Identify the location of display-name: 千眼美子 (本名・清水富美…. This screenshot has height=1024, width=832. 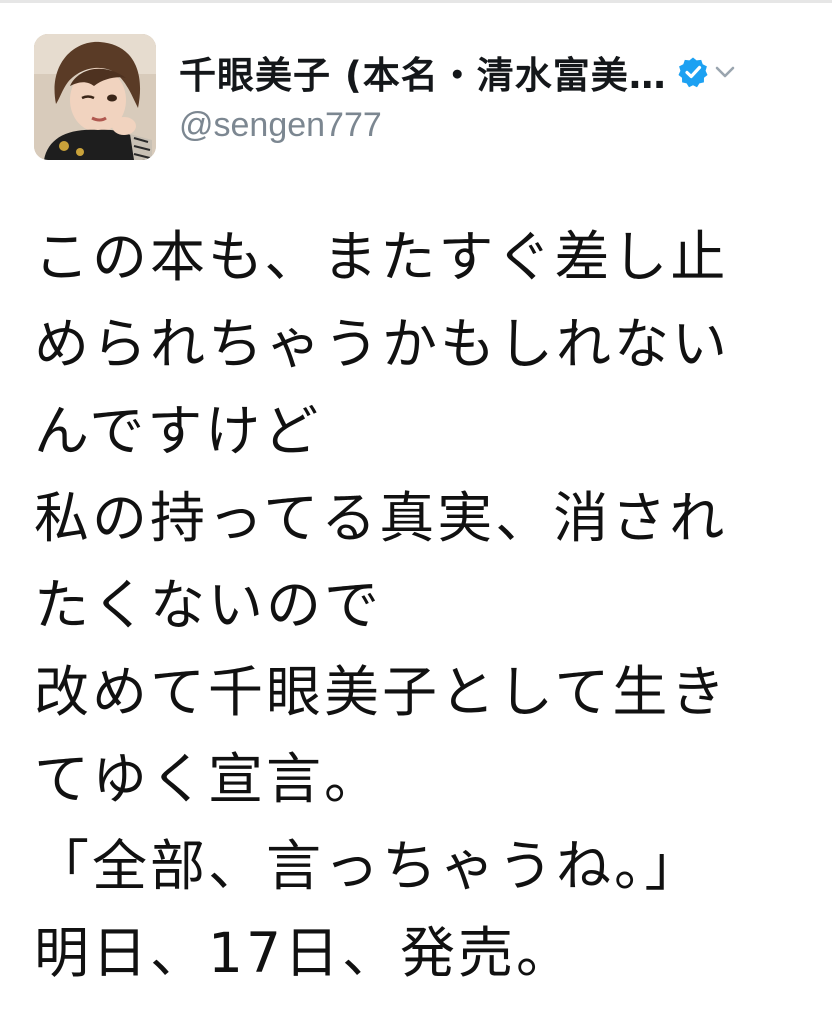
(423, 72).